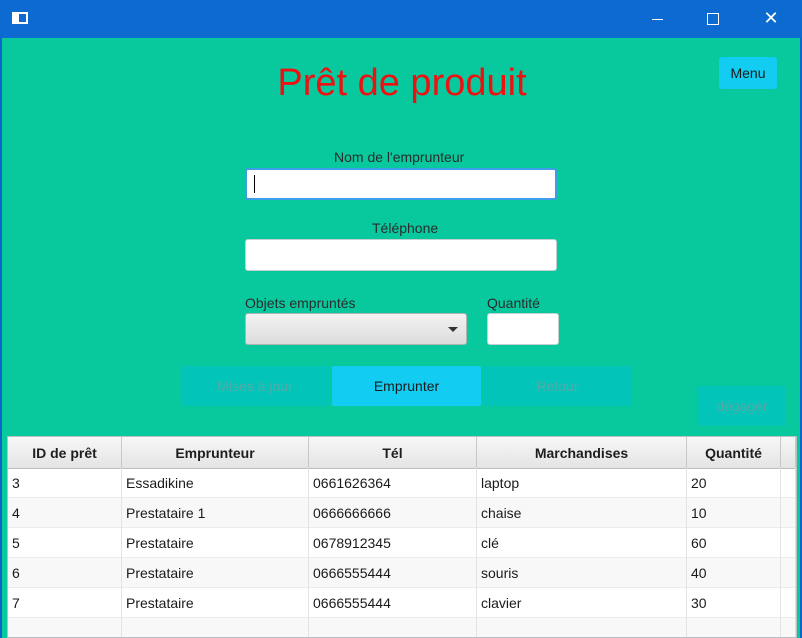 This screenshot has width=802, height=638. Describe the element at coordinates (734, 543) in the screenshot. I see `cell-quantity: 60` at that location.